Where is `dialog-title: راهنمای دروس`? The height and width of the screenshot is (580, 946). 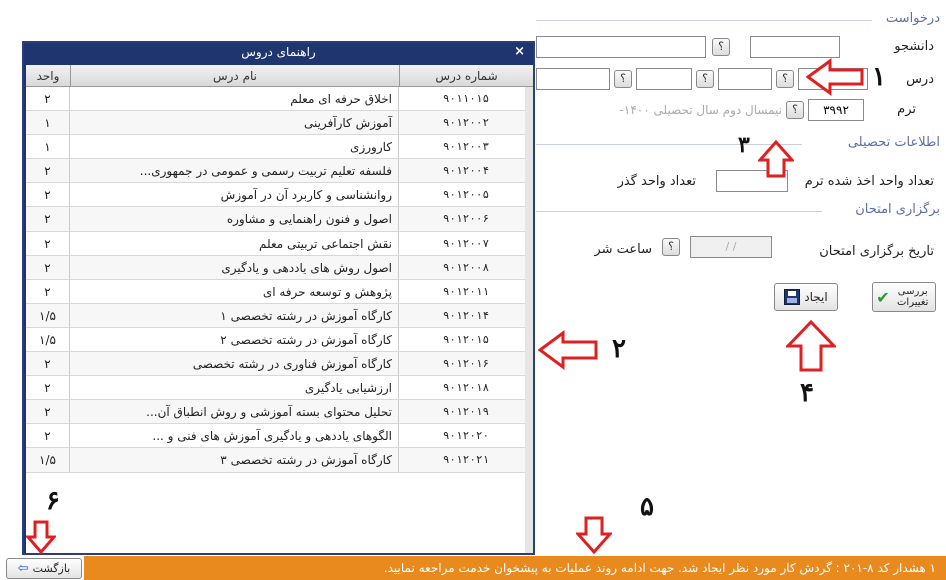
dialog-title: راهنمای دروس is located at coordinates (278, 52).